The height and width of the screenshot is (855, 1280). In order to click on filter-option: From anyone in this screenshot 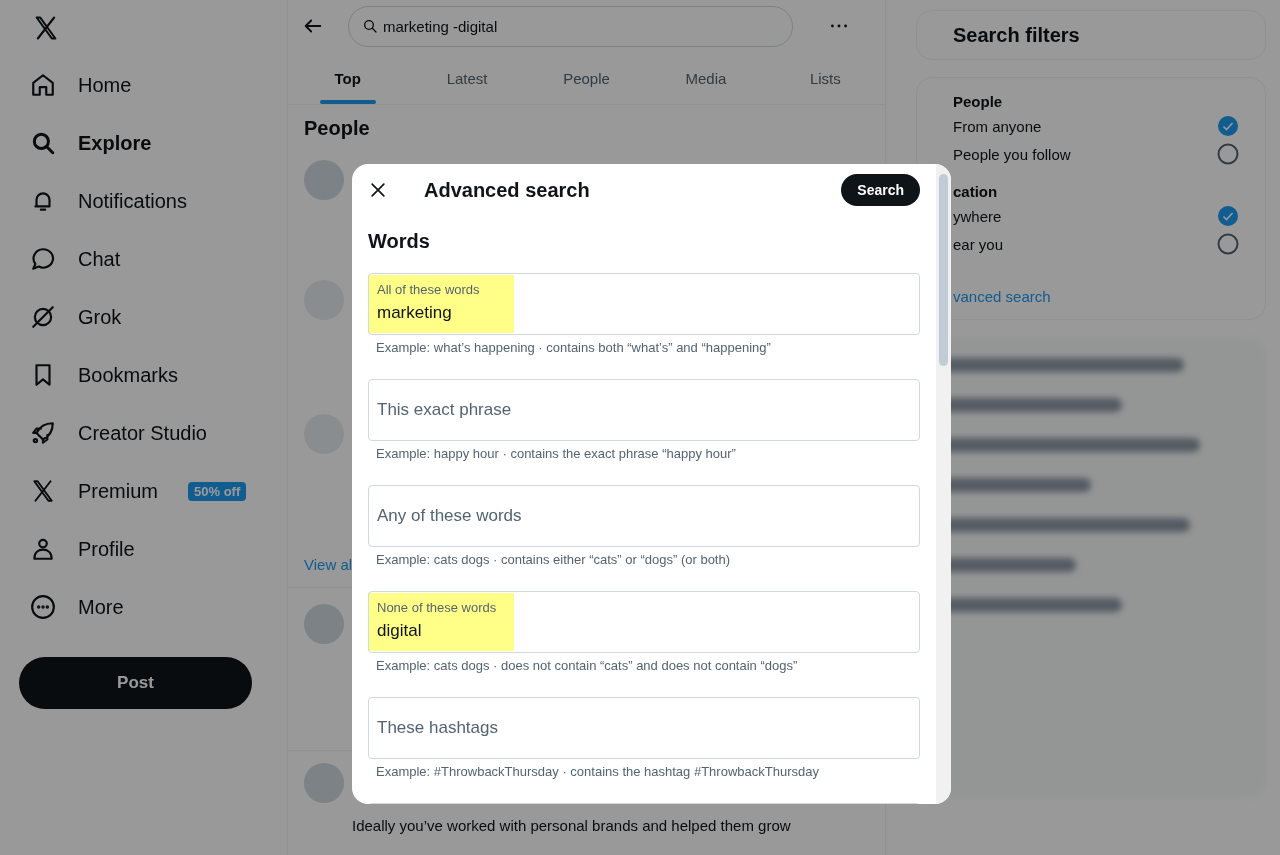, I will do `click(997, 126)`.